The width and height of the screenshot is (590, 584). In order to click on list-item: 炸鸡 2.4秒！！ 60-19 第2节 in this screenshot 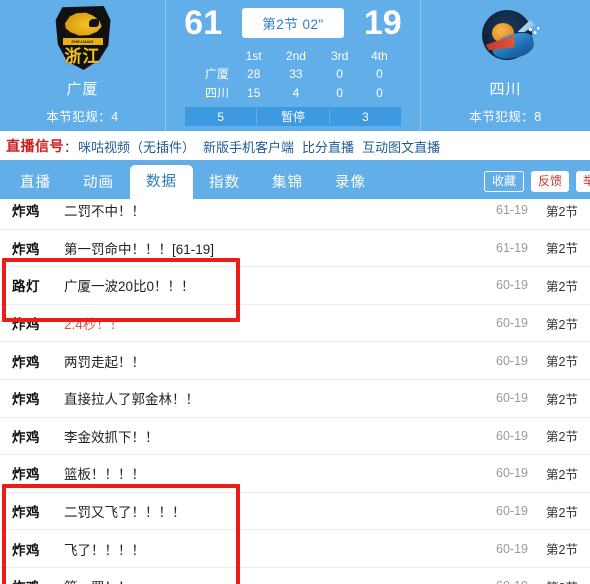, I will do `click(295, 324)`.